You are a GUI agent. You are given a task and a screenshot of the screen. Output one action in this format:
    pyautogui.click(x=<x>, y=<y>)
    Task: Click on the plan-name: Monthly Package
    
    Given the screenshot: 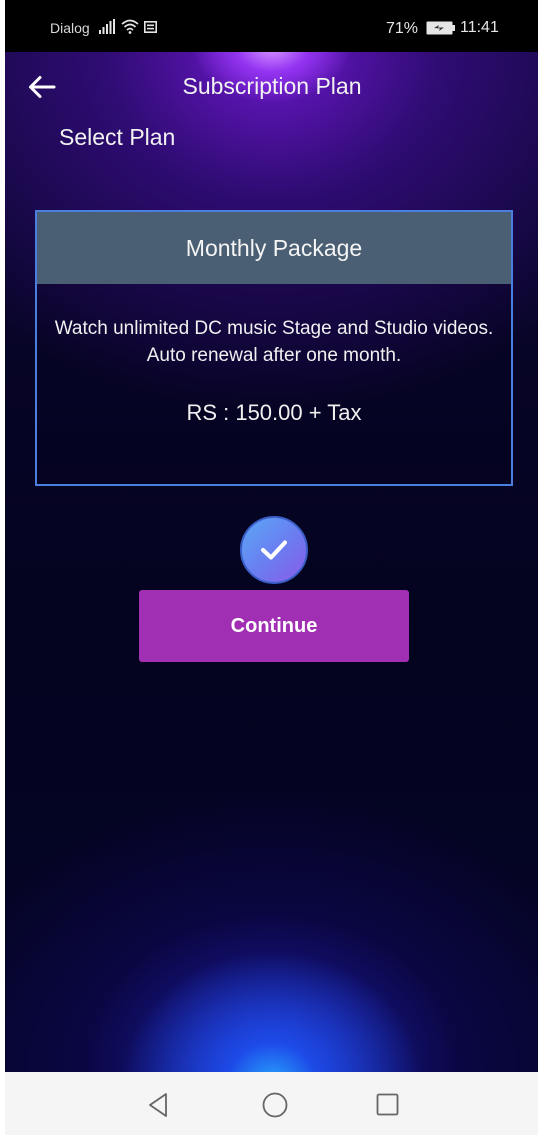 What is the action you would take?
    pyautogui.click(x=274, y=248)
    